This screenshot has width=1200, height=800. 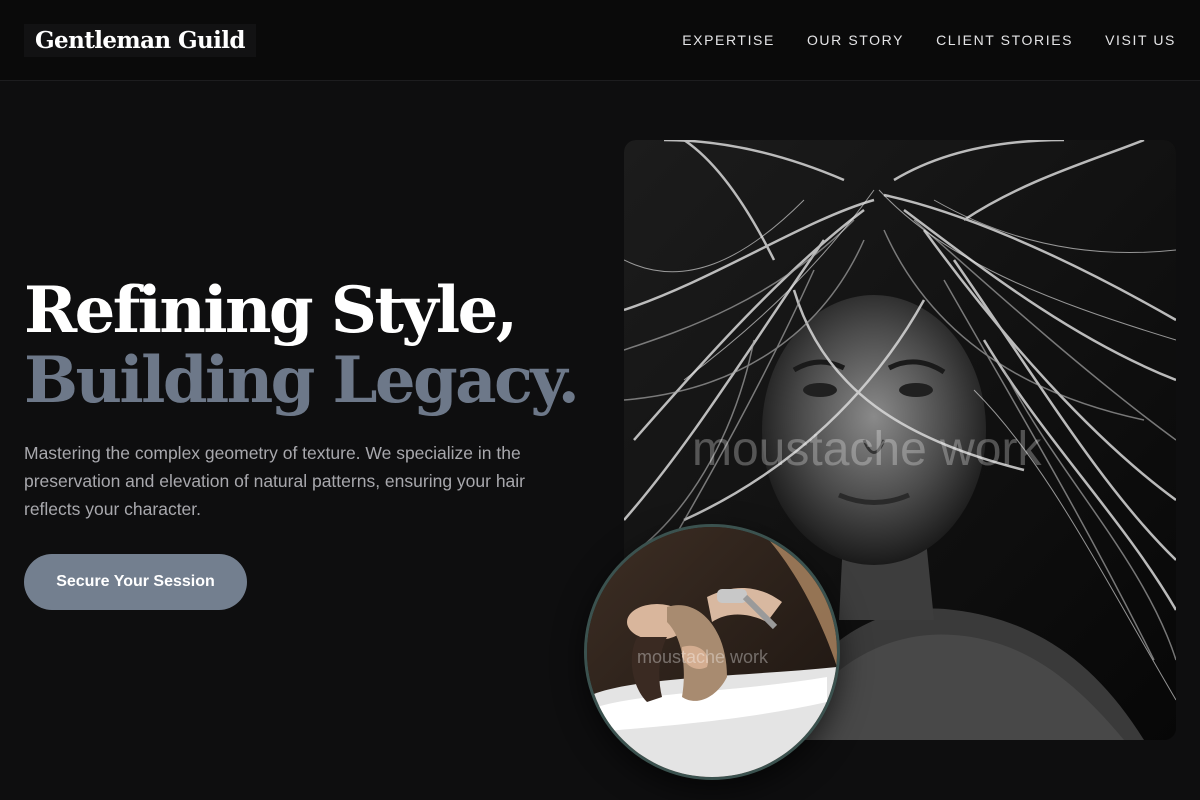 What do you see at coordinates (135, 582) in the screenshot?
I see `secure-session-button: Secure Your Session` at bounding box center [135, 582].